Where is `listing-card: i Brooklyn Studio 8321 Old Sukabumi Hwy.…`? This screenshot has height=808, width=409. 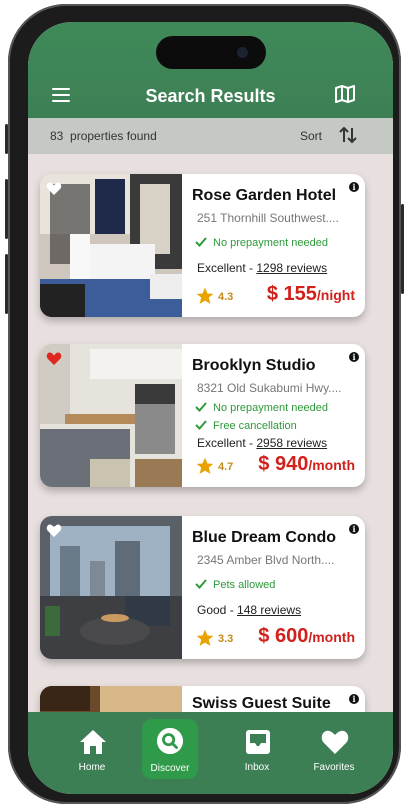
listing-card: i Brooklyn Studio 8321 Old Sukabumi Hwy.… is located at coordinates (202, 415).